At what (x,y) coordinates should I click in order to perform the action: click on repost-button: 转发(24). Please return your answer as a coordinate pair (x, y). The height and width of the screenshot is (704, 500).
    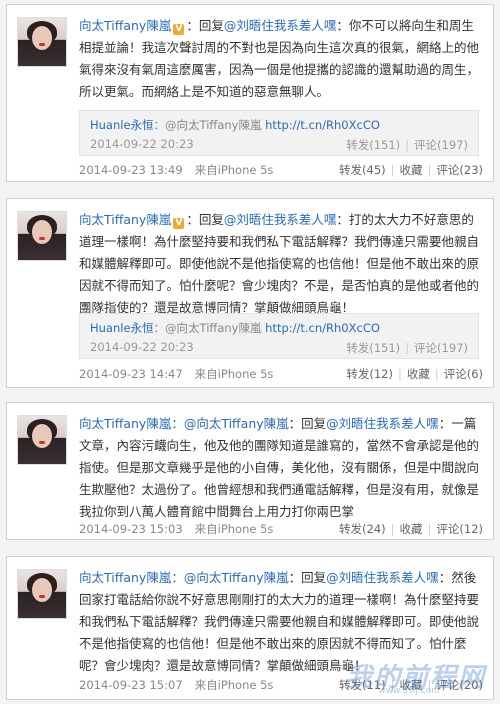
    Looking at the image, I should click on (362, 529).